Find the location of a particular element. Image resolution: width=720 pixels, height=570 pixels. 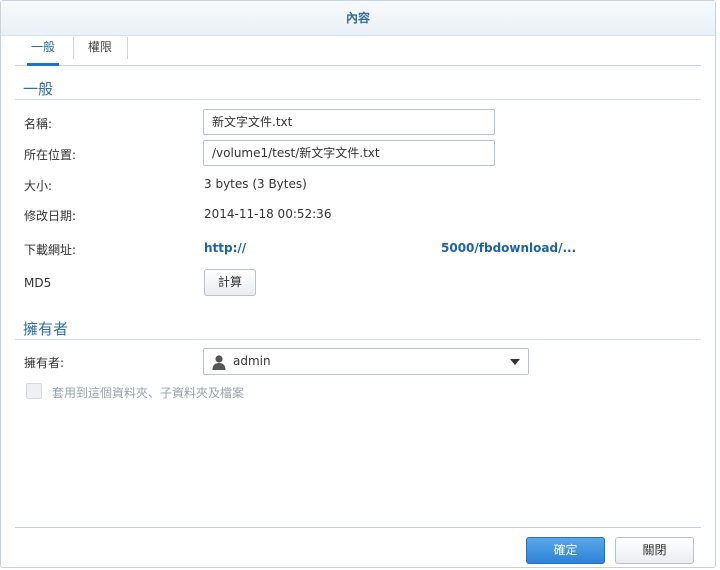

modified-date-value: 2014-11-18 00:52:36 is located at coordinates (268, 214).